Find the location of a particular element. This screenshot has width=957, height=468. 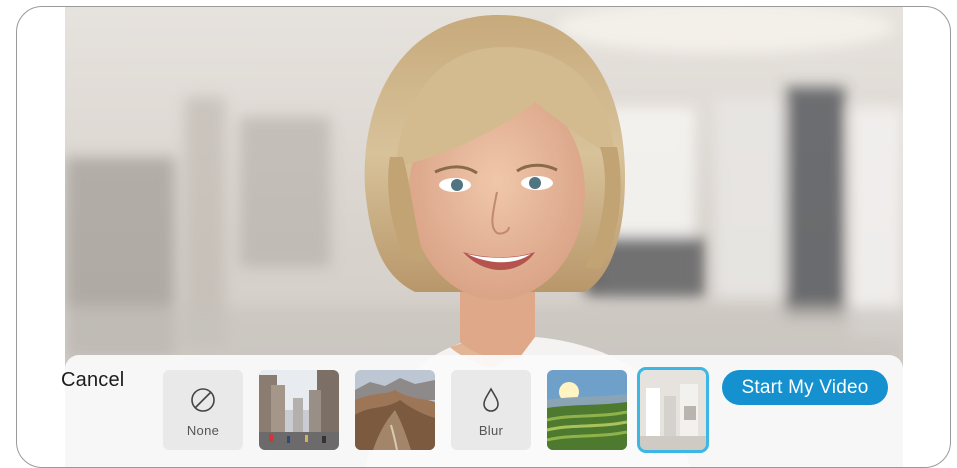

background-option-mountain is located at coordinates (395, 410).